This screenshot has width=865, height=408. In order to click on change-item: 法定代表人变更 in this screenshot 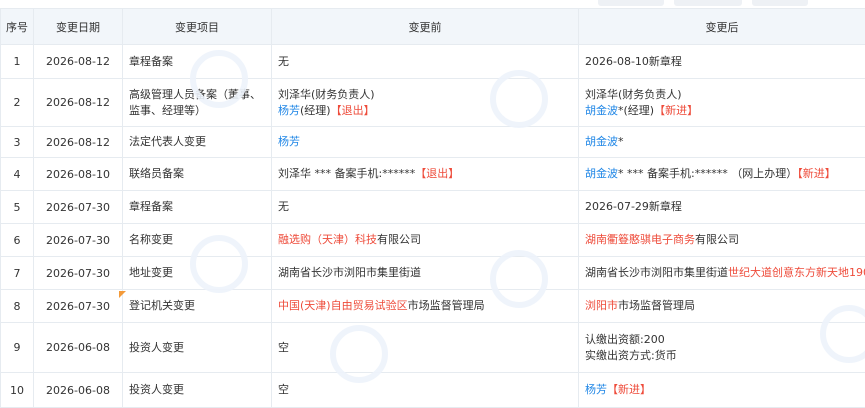, I will do `click(197, 142)`.